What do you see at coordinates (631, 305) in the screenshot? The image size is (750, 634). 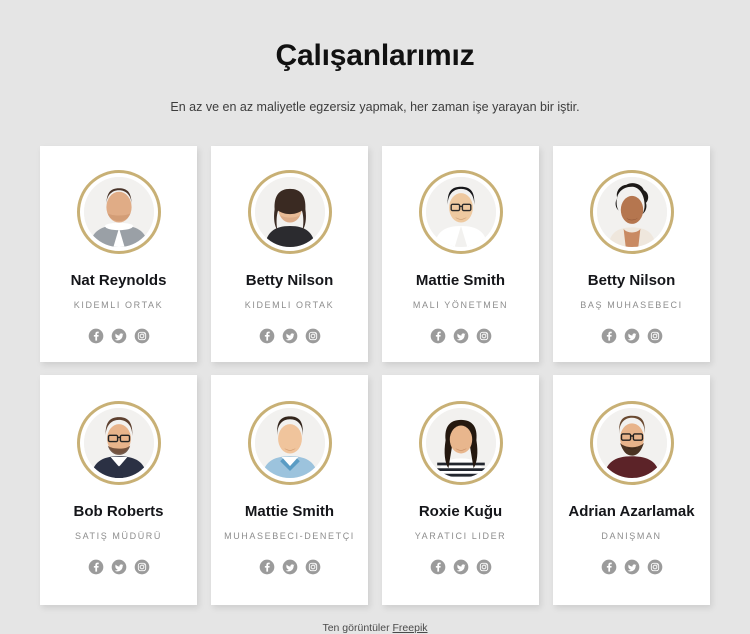 I see `member-role: BAŞ MUHASEBECI` at bounding box center [631, 305].